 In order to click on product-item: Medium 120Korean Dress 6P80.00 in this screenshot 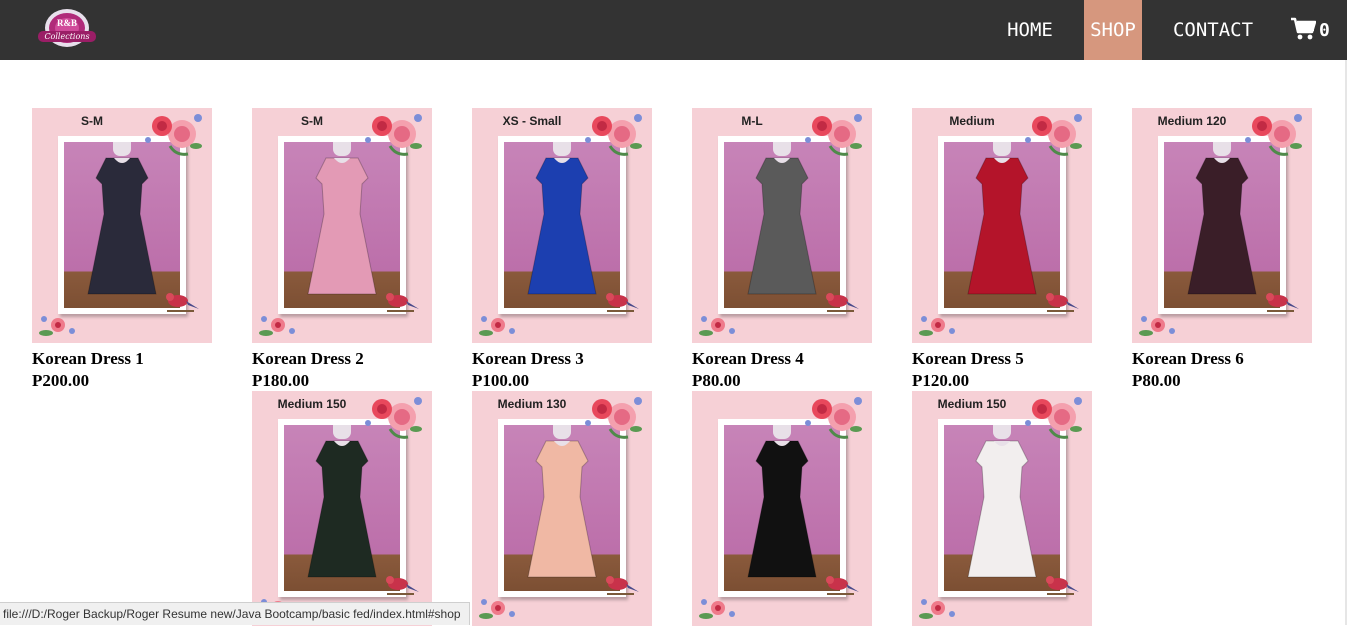, I will do `click(1222, 250)`.